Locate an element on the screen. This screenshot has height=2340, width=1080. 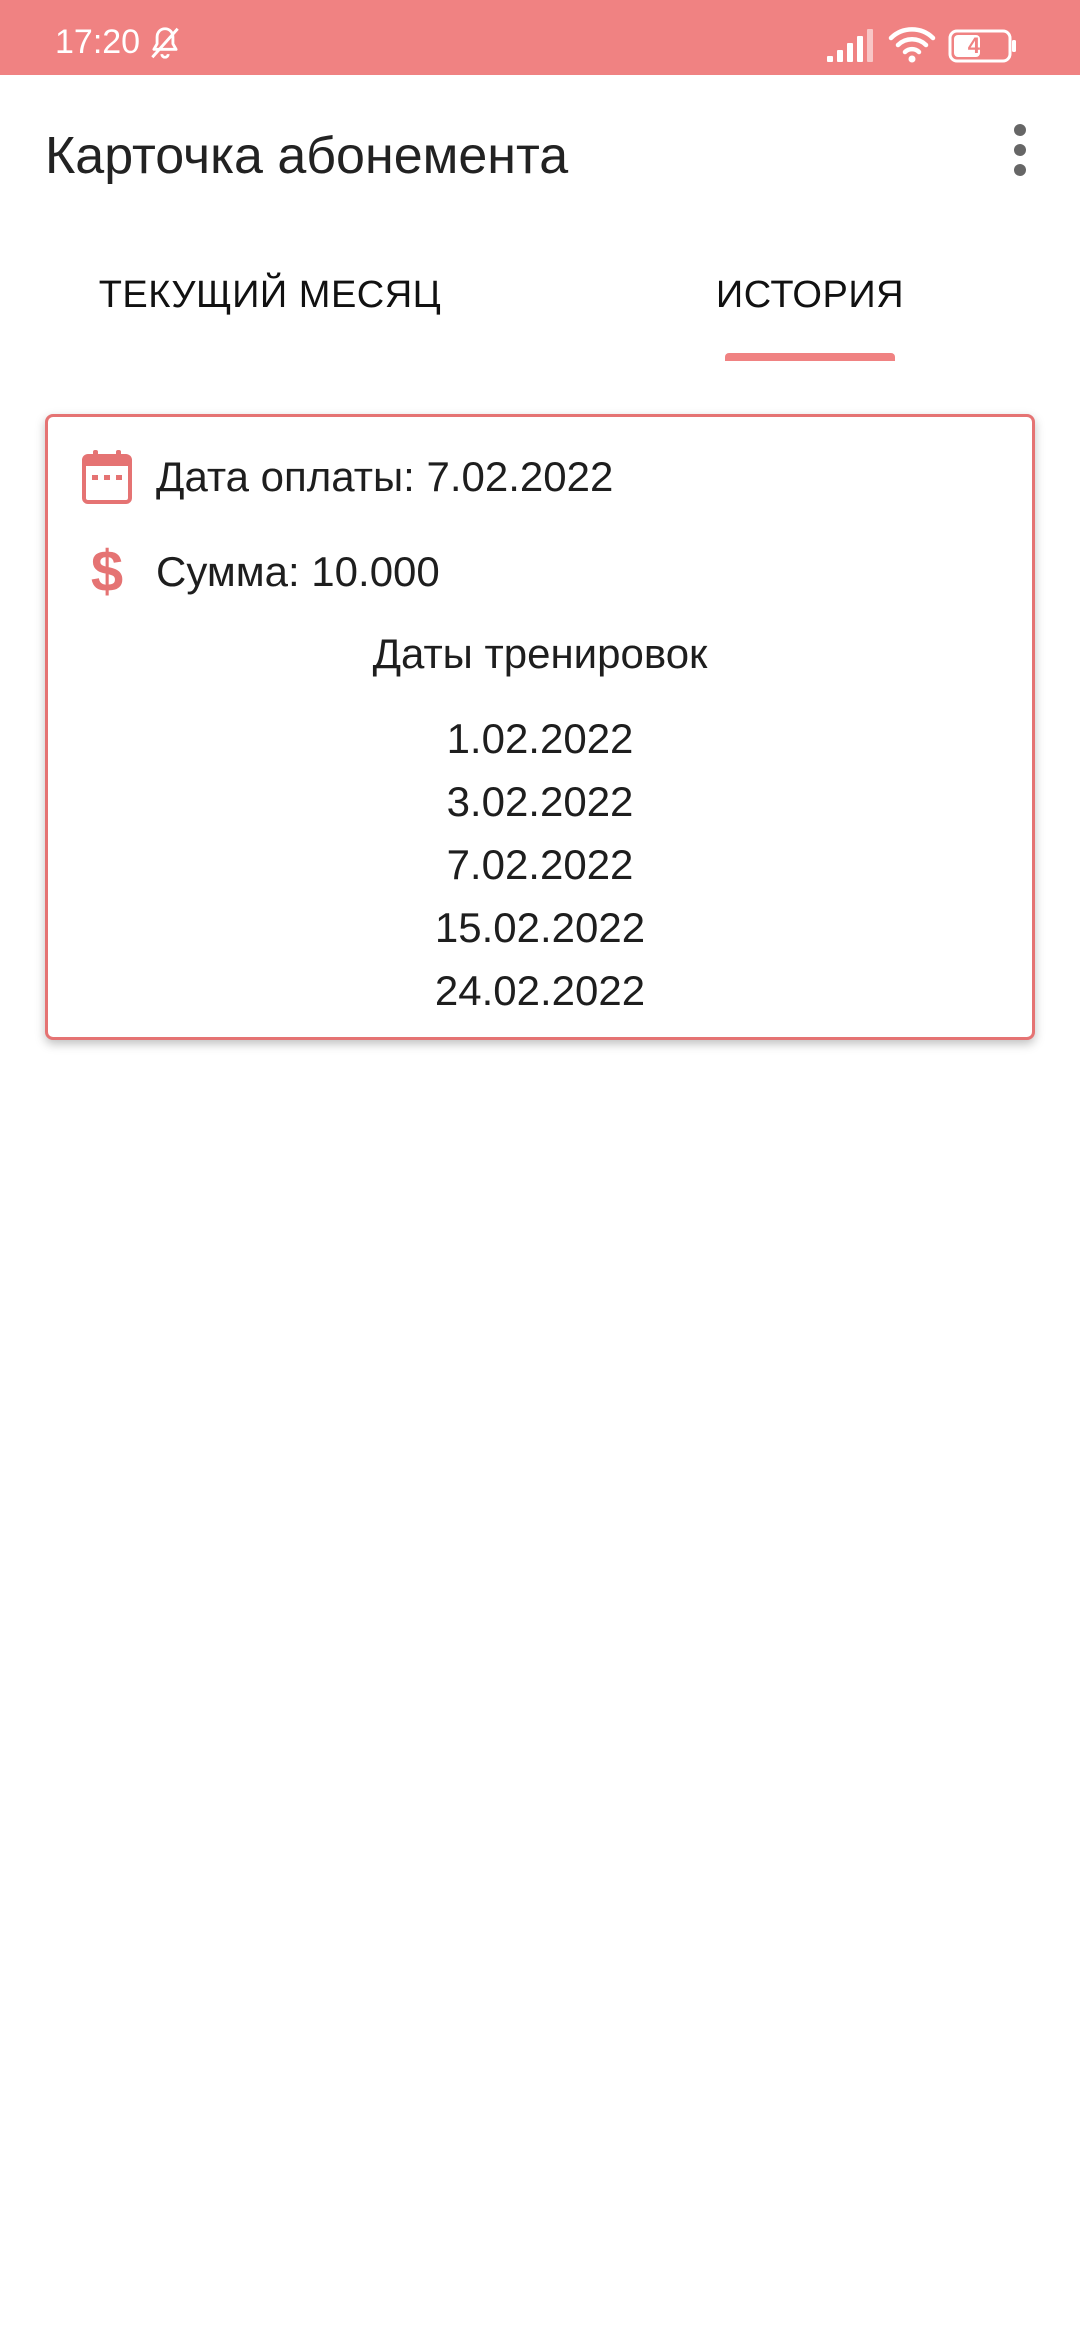
more-vertical-icon is located at coordinates (1020, 150).